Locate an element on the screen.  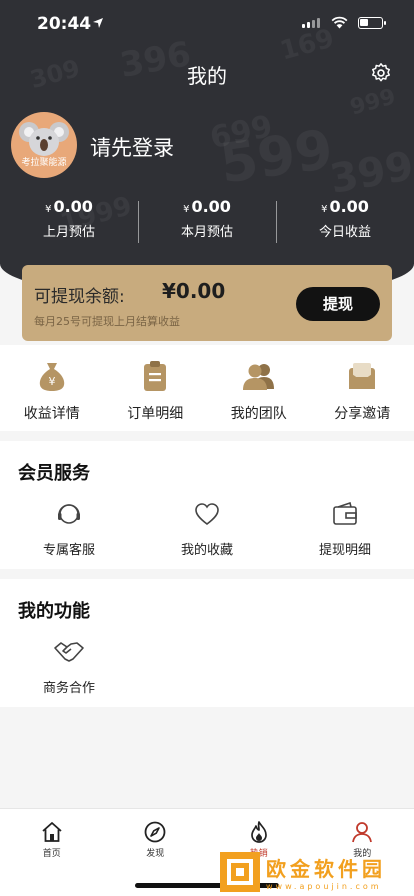
my-functions-section: 我的功能 商务合作 is located at coordinates (207, 643).